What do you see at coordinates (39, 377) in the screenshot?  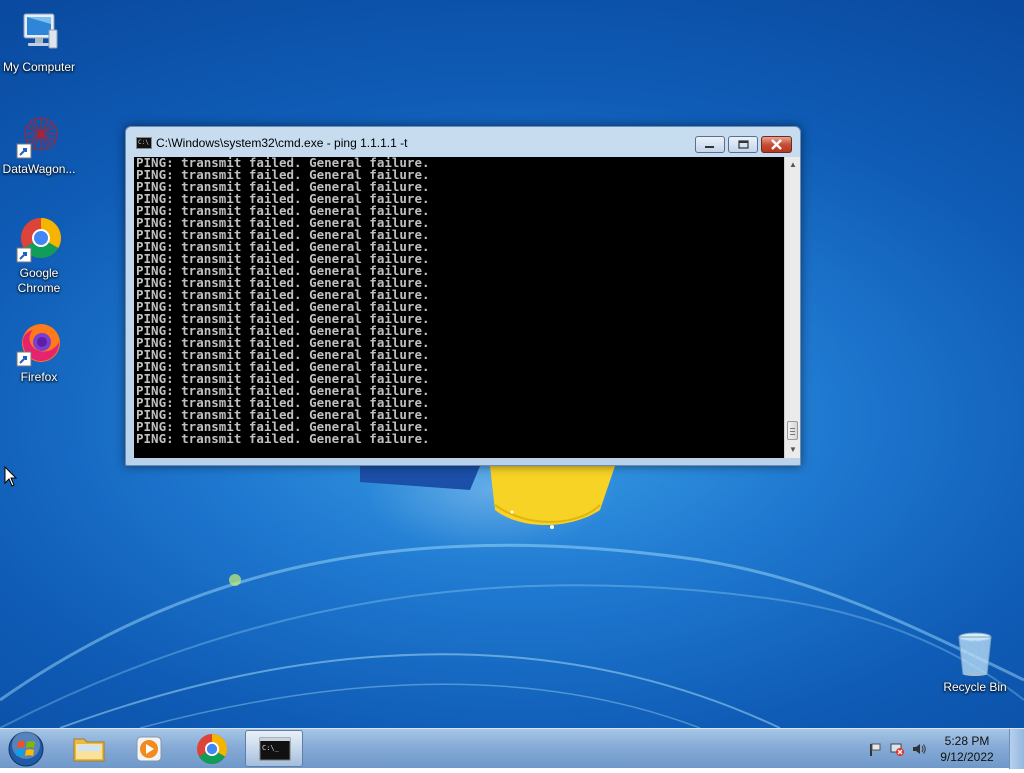 I see `desktop-icon-label: Firefox` at bounding box center [39, 377].